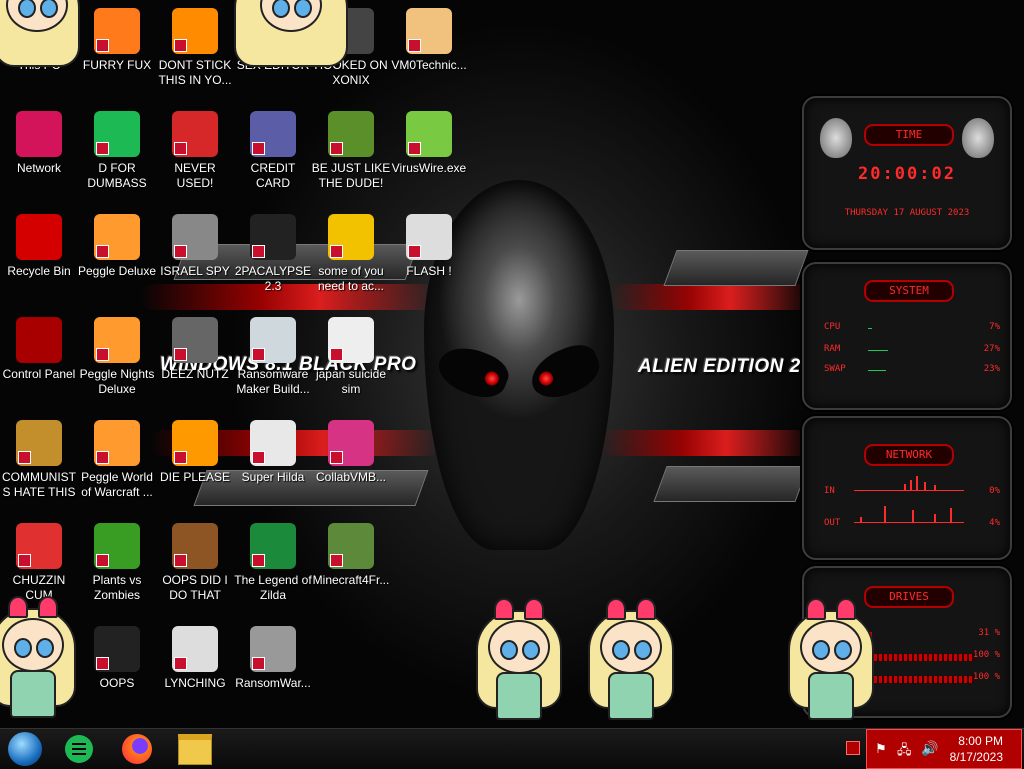  Describe the element at coordinates (273, 563) in the screenshot. I see `desktop-icon-the-legend-of-zilda: The Legend of Zilda` at that location.